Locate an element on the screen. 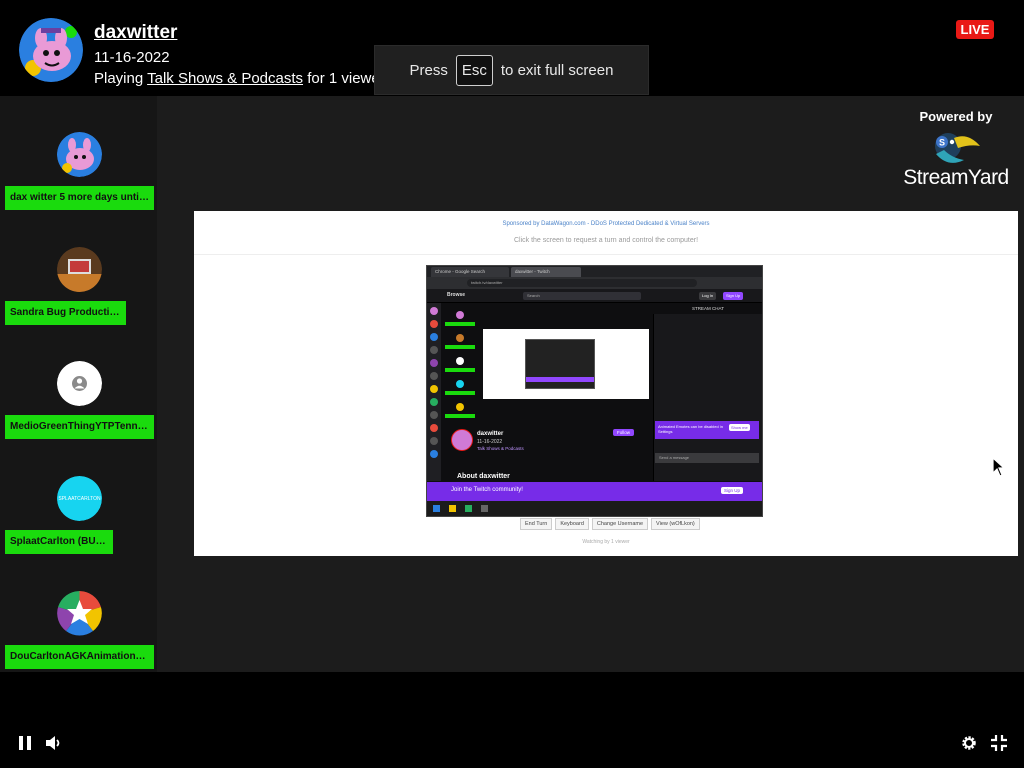 This screenshot has height=768, width=1024. viewer-count: for 1 viewer is located at coordinates (343, 78).